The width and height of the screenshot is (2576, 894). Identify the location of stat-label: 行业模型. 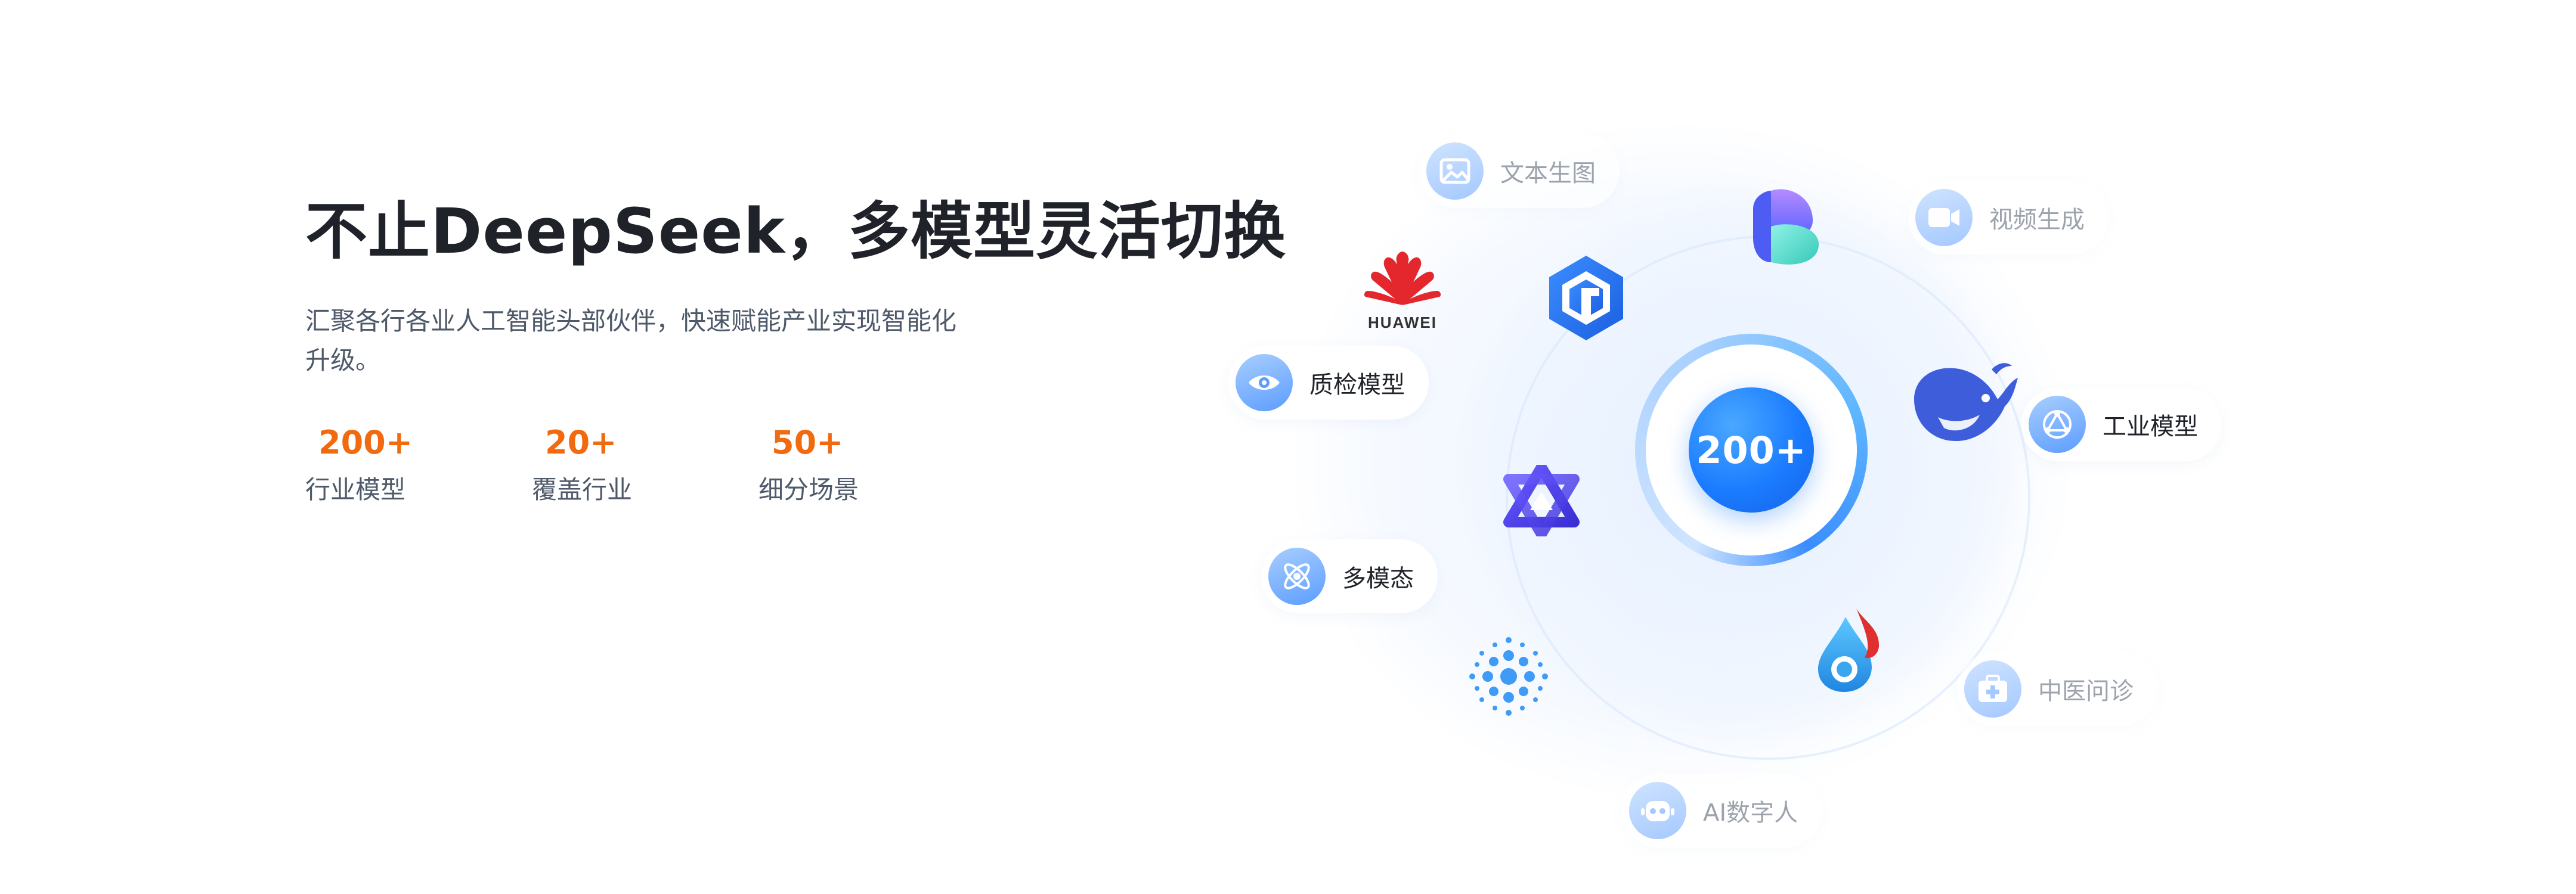
(356, 489).